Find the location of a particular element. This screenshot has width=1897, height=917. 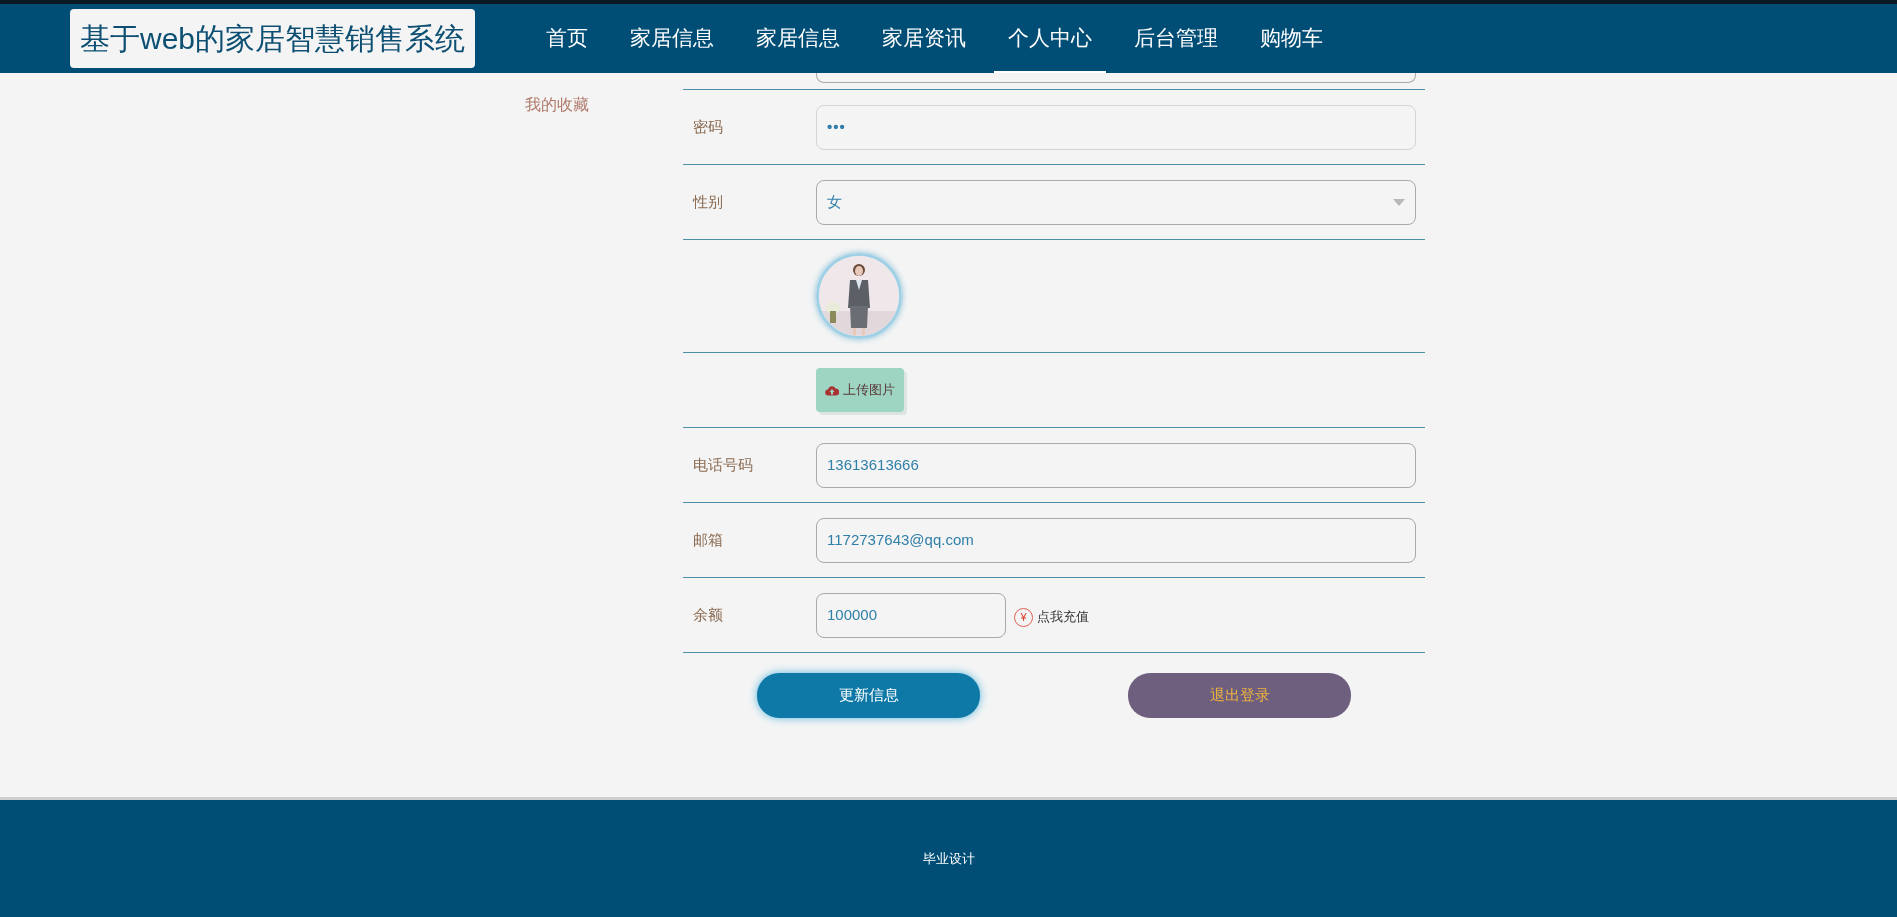

cloud-upload-icon is located at coordinates (832, 390).